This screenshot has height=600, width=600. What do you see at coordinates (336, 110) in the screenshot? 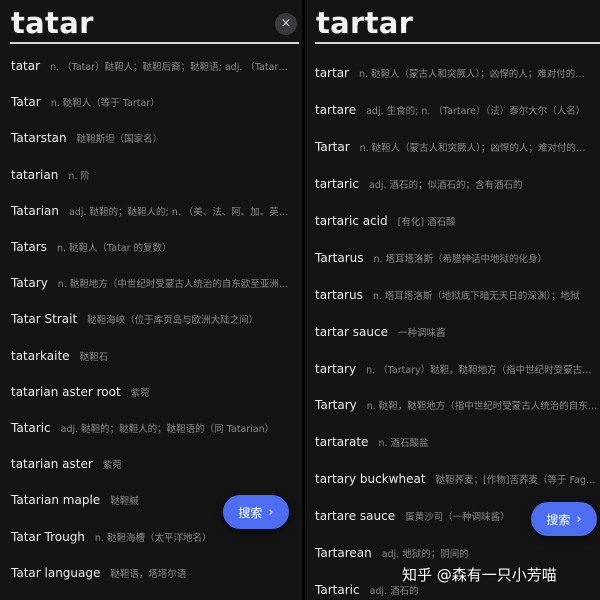
I see `result-word: tartare` at bounding box center [336, 110].